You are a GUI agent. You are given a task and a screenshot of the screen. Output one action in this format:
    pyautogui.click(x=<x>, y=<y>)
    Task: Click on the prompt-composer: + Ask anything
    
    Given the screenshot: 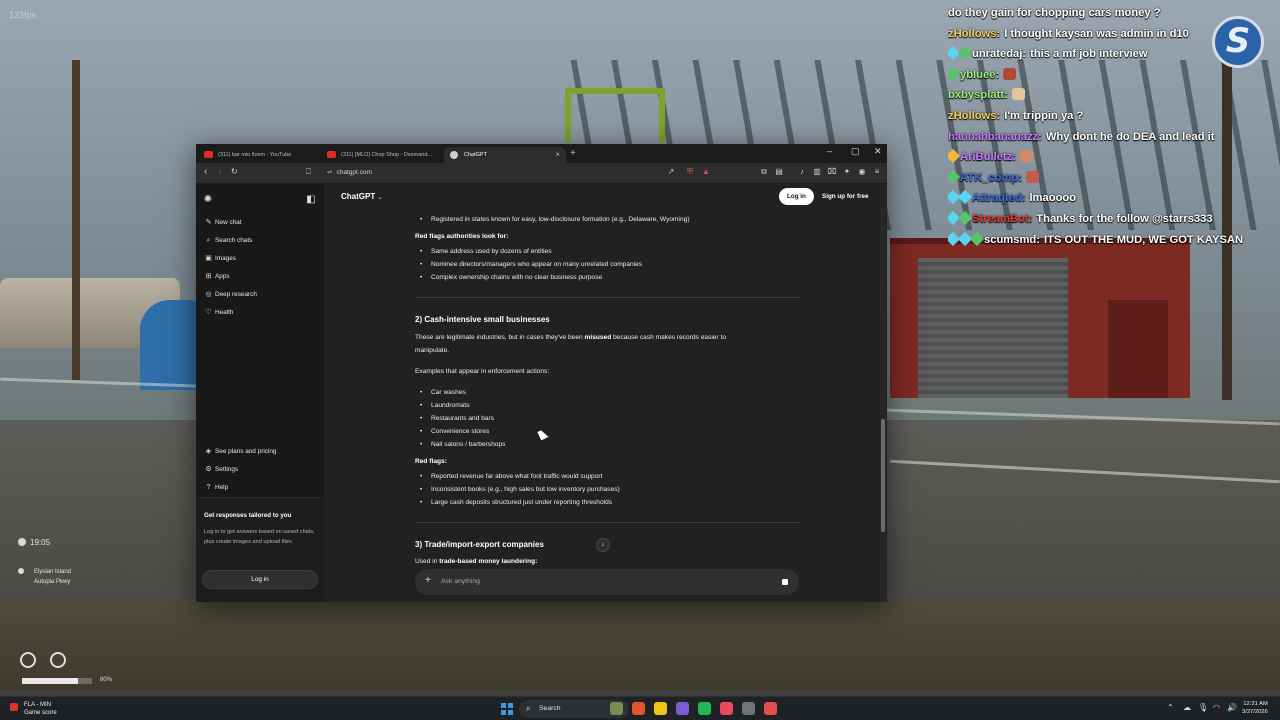 What is the action you would take?
    pyautogui.click(x=607, y=582)
    